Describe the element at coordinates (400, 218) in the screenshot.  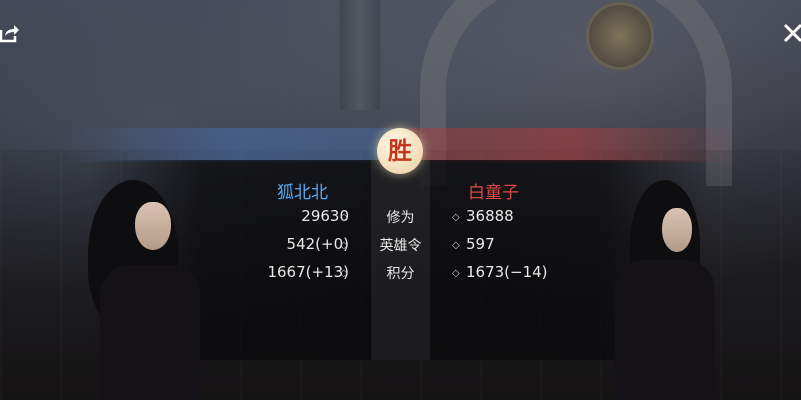
I see `stat-label-cultivation: 修为` at that location.